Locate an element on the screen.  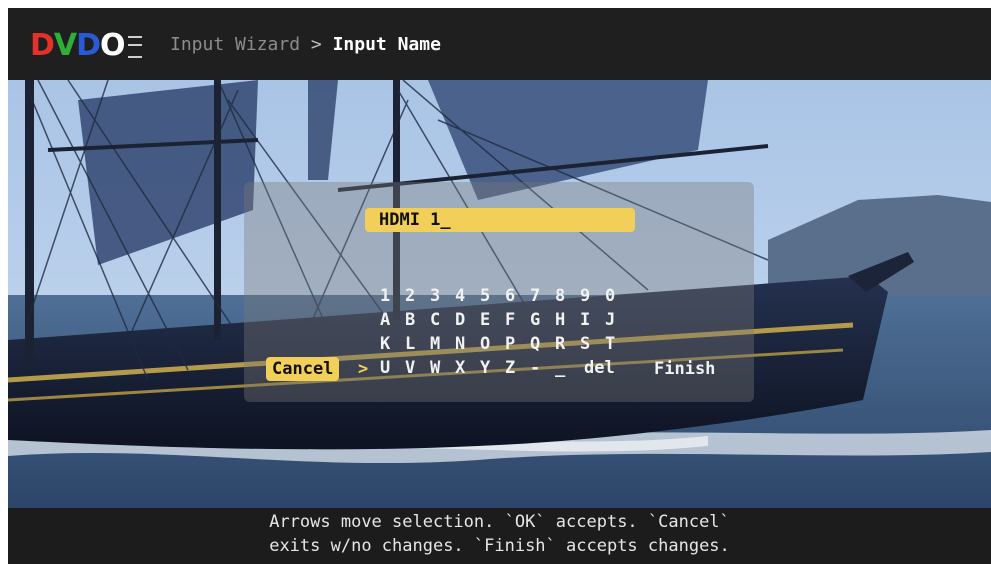
keyboard-row: KLMNOPQRST is located at coordinates (505, 344).